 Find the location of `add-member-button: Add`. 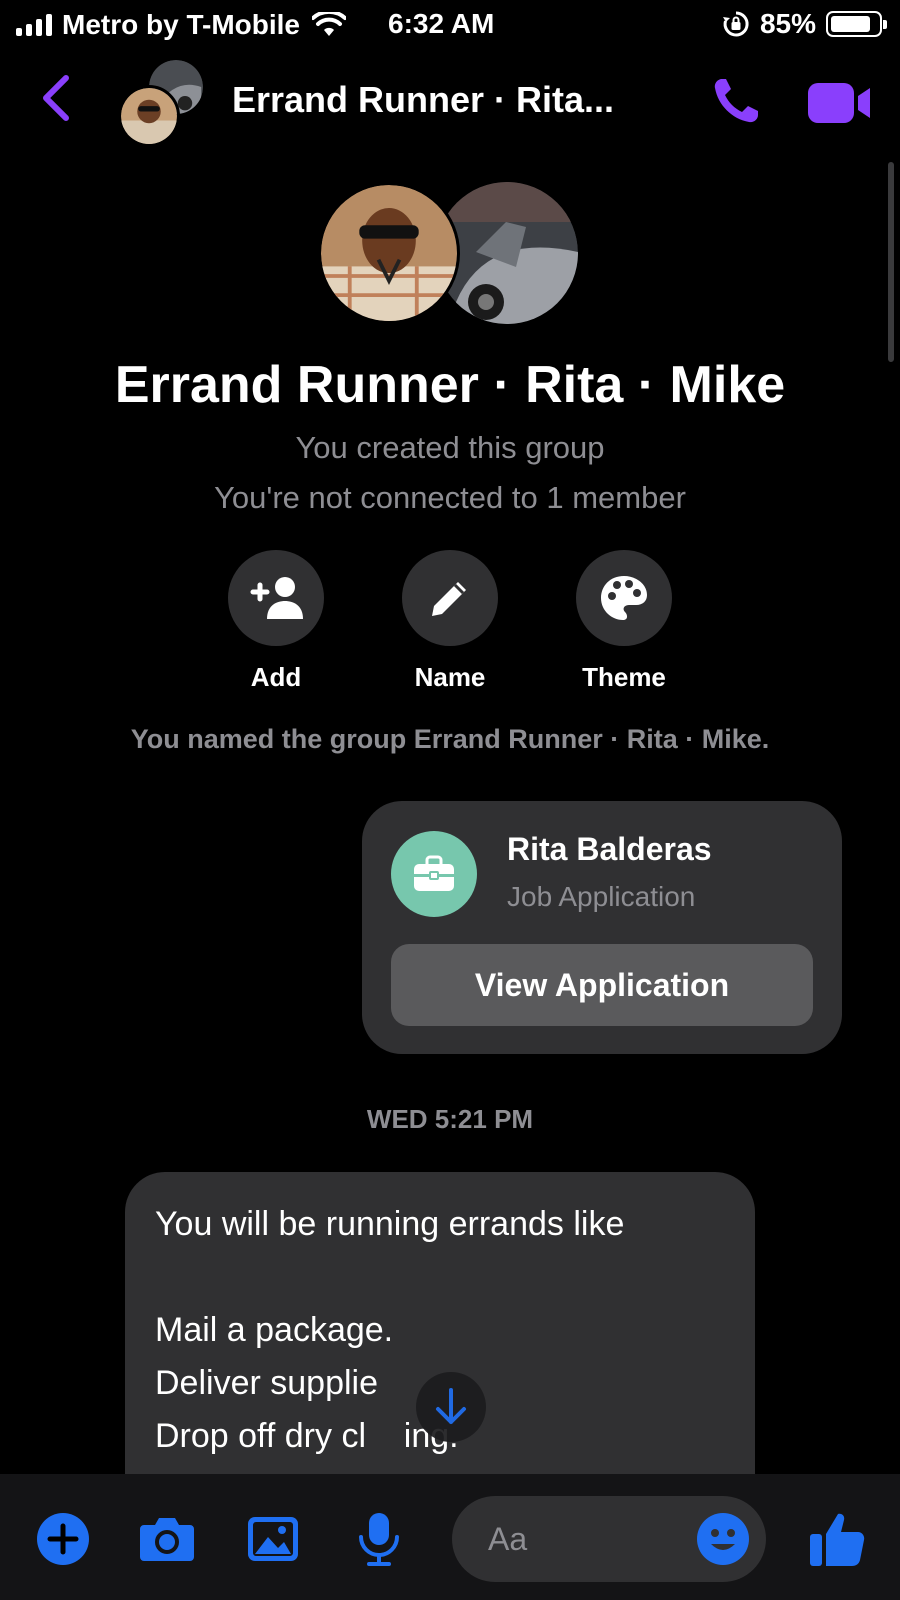

add-member-button: Add is located at coordinates (276, 621).